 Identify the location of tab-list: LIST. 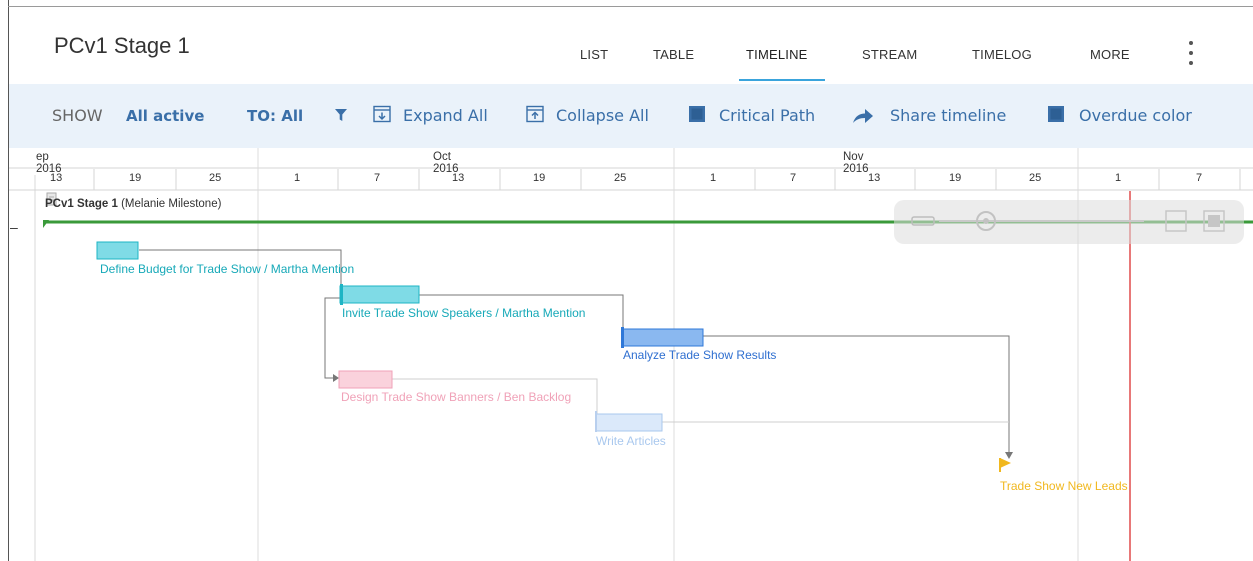
(594, 54).